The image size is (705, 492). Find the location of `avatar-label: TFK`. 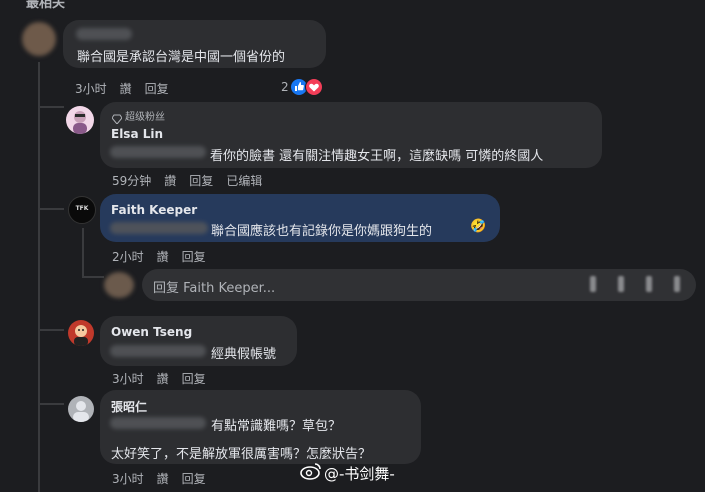

avatar-label: TFK is located at coordinates (82, 208).